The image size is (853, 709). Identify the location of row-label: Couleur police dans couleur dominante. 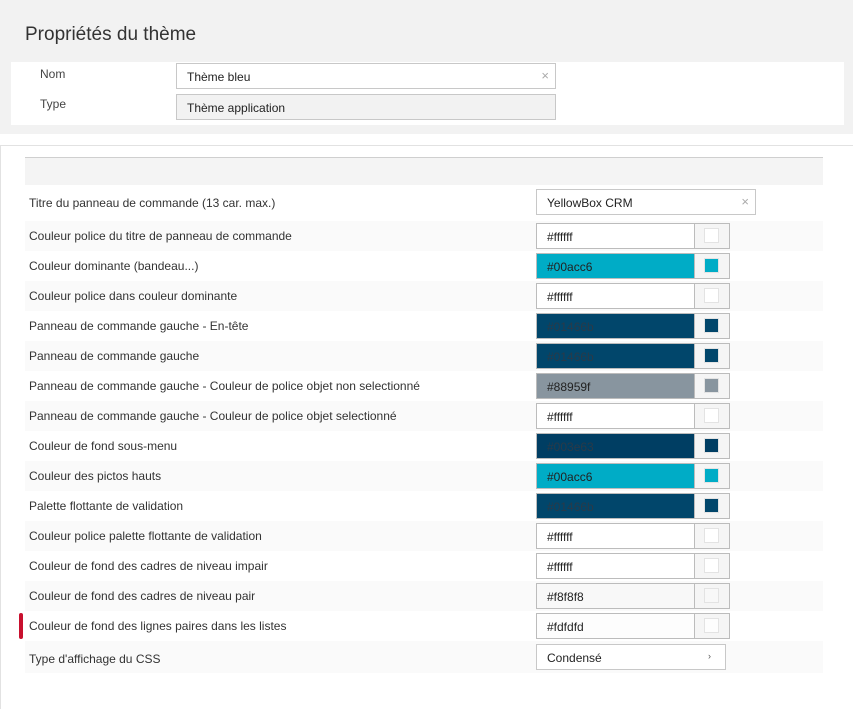
(133, 296).